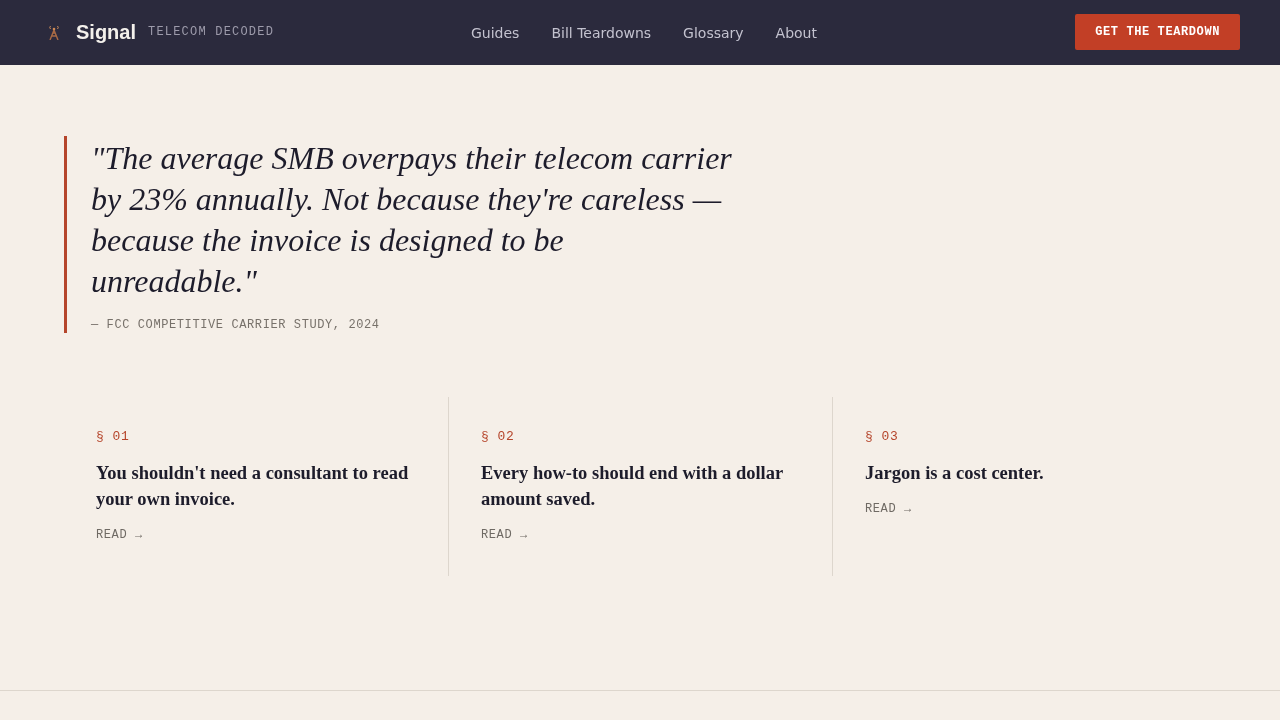 The width and height of the screenshot is (1280, 720). What do you see at coordinates (796, 32) in the screenshot?
I see `nav-link: About` at bounding box center [796, 32].